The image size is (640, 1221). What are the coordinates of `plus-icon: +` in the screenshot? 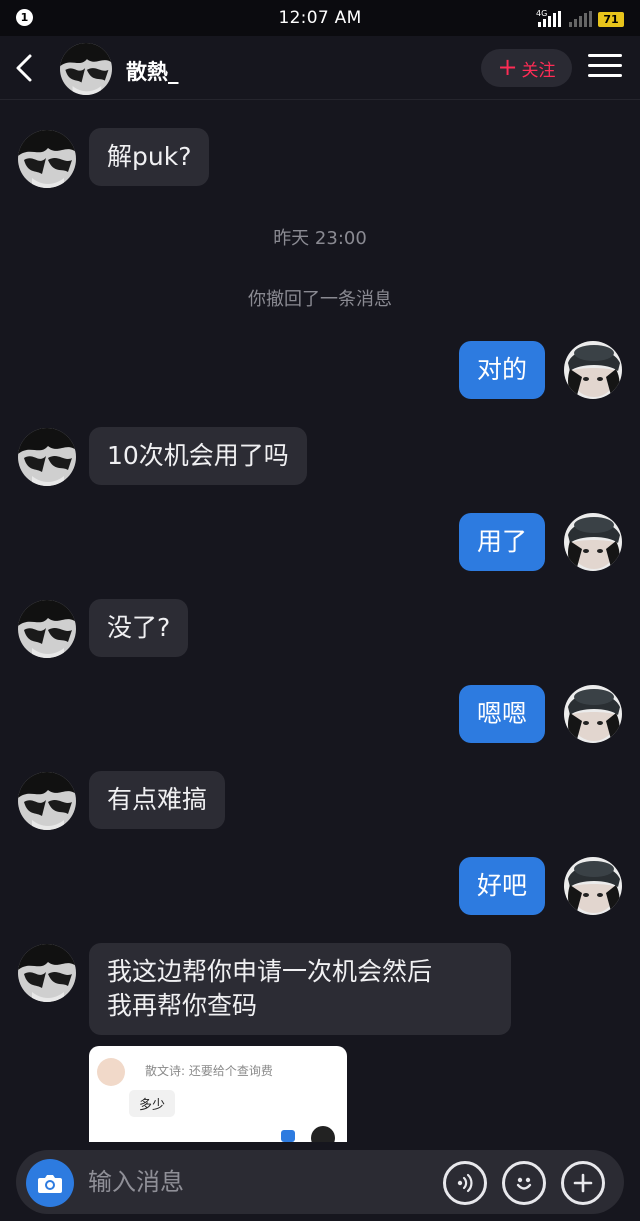 It's located at (507, 66).